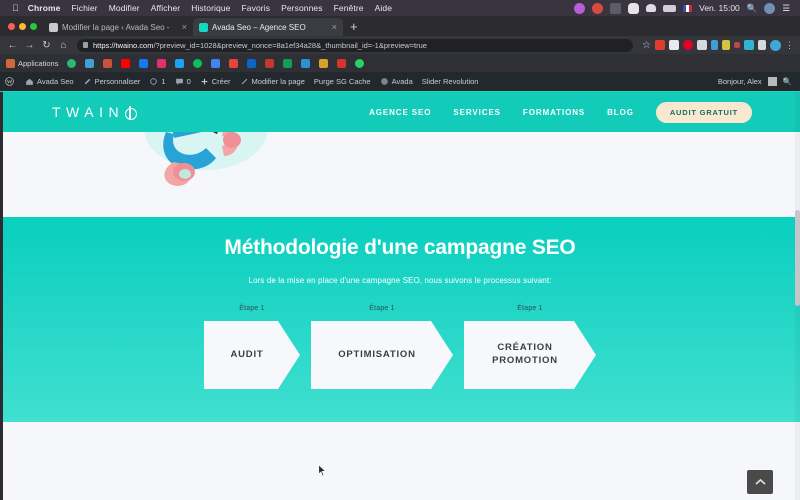 The width and height of the screenshot is (800, 500). I want to click on wp-purge-cache: Purge SG Cache, so click(342, 81).